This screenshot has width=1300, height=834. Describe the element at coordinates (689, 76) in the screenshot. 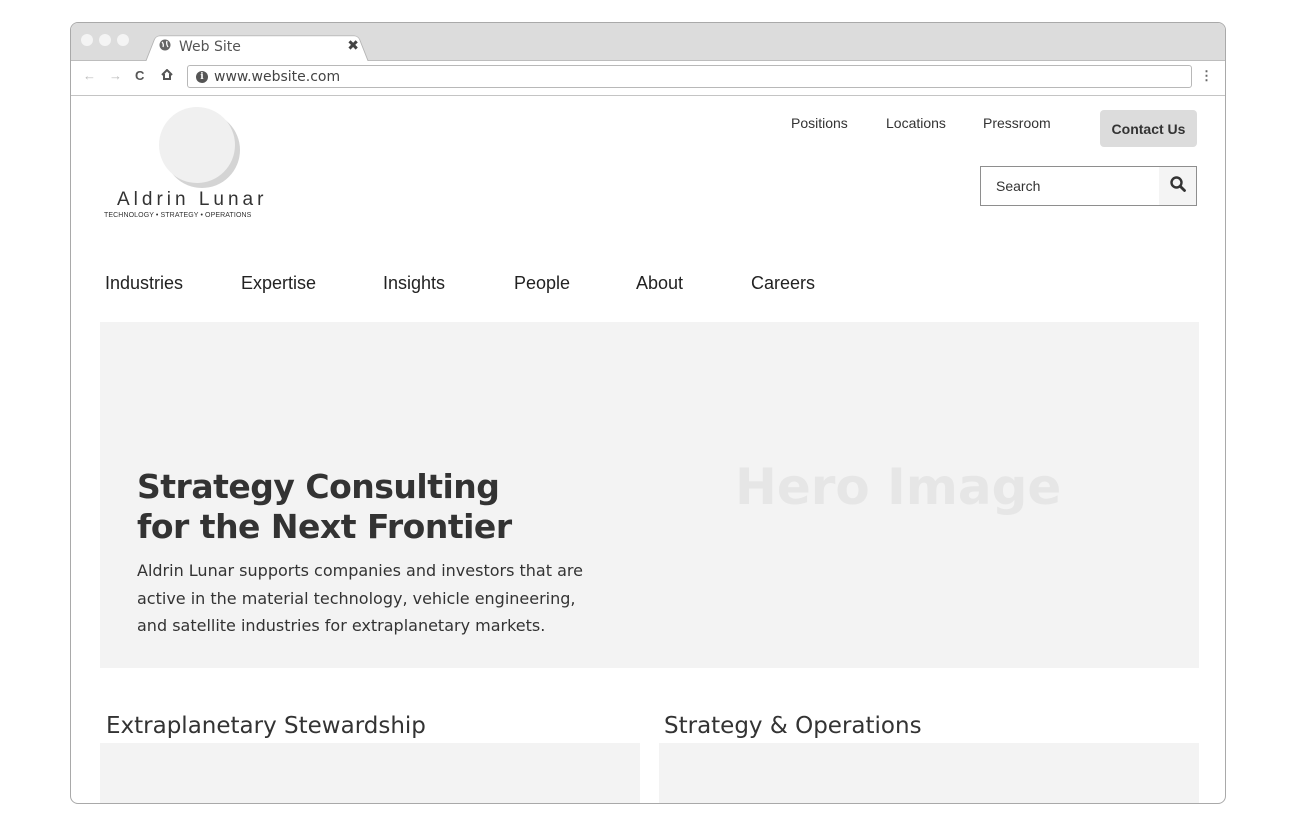

I see `url-bar: i www.website.com` at that location.